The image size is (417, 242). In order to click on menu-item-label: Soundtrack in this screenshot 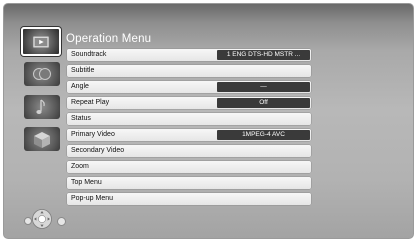, I will do `click(89, 54)`.